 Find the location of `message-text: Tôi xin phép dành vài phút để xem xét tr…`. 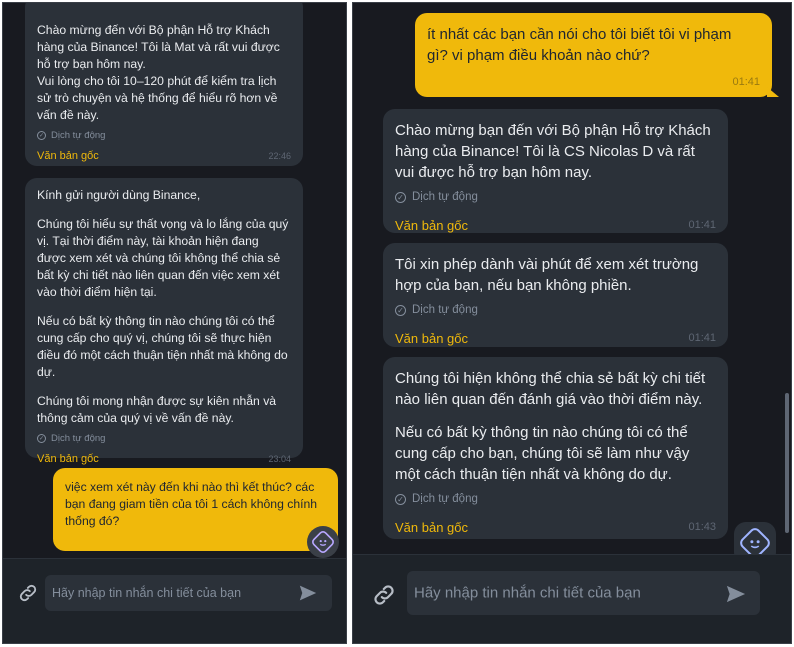

message-text: Tôi xin phép dành vài phút để xem xét tr… is located at coordinates (547, 275).